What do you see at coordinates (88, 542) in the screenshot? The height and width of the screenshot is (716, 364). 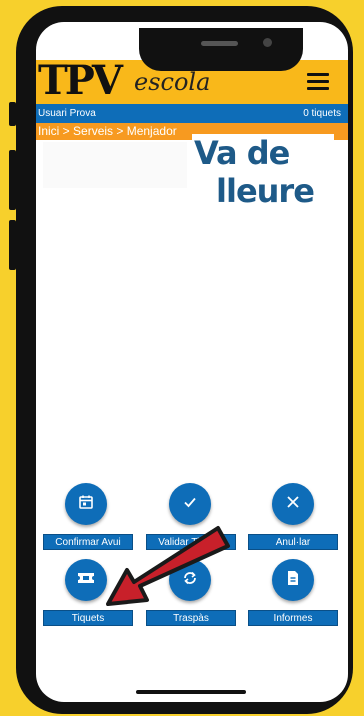 I see `confirm-today-label: Confirmar Avui` at bounding box center [88, 542].